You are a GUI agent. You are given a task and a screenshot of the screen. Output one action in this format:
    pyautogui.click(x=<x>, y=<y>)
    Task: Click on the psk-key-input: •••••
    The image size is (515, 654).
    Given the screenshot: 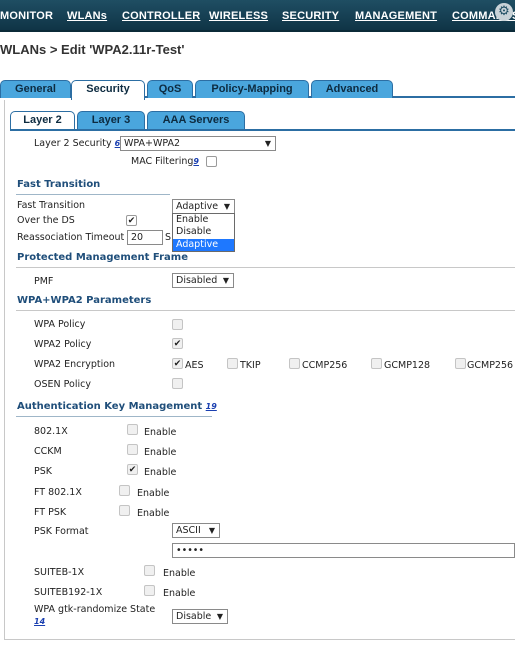 What is the action you would take?
    pyautogui.click(x=343, y=550)
    